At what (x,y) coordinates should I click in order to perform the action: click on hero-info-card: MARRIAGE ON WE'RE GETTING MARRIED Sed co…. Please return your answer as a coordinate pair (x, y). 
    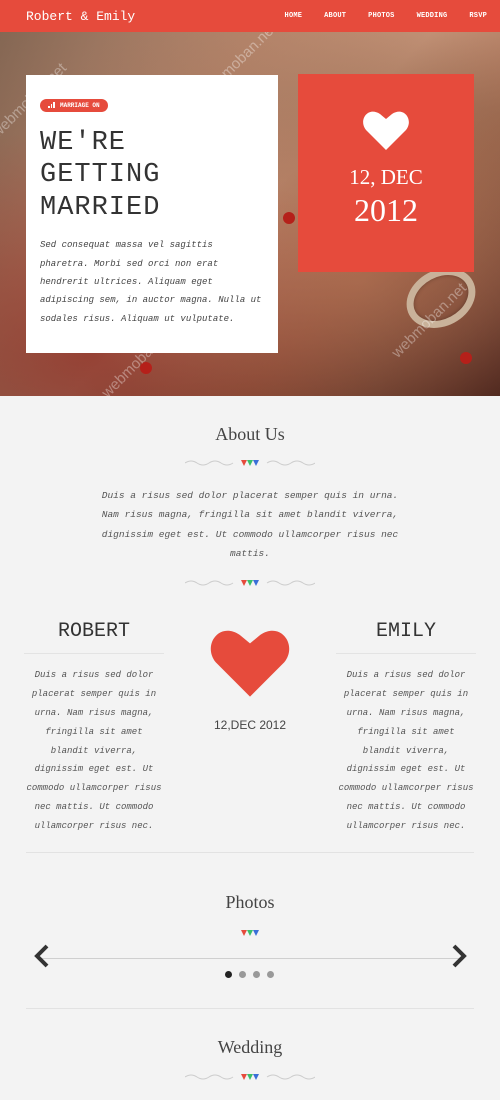
    Looking at the image, I should click on (152, 214).